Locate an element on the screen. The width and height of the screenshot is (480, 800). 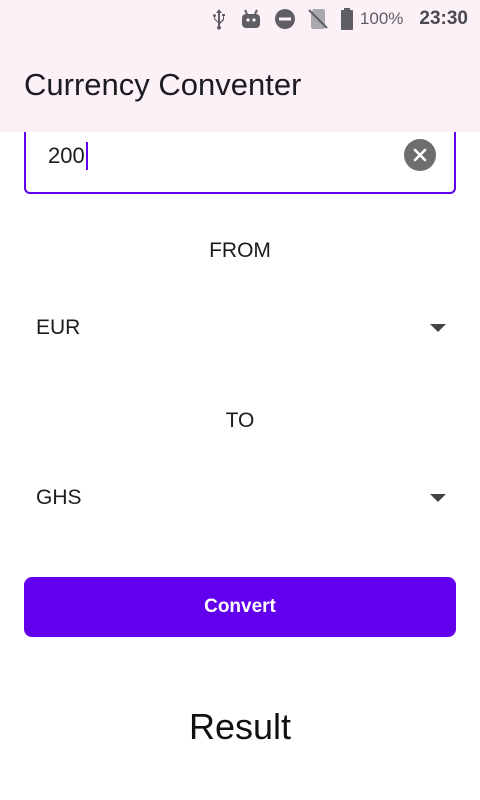
do-not-disturb-icon is located at coordinates (285, 19).